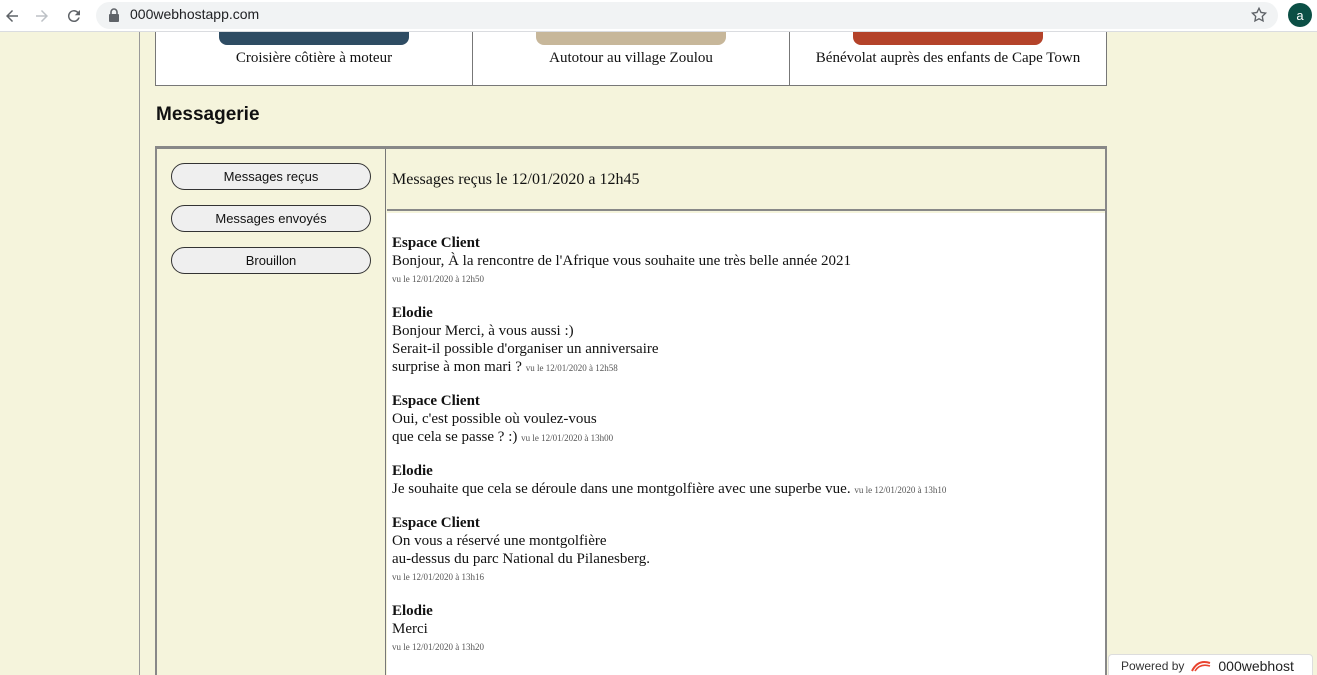 The height and width of the screenshot is (675, 1317). I want to click on page-title: Messagerie, so click(208, 114).